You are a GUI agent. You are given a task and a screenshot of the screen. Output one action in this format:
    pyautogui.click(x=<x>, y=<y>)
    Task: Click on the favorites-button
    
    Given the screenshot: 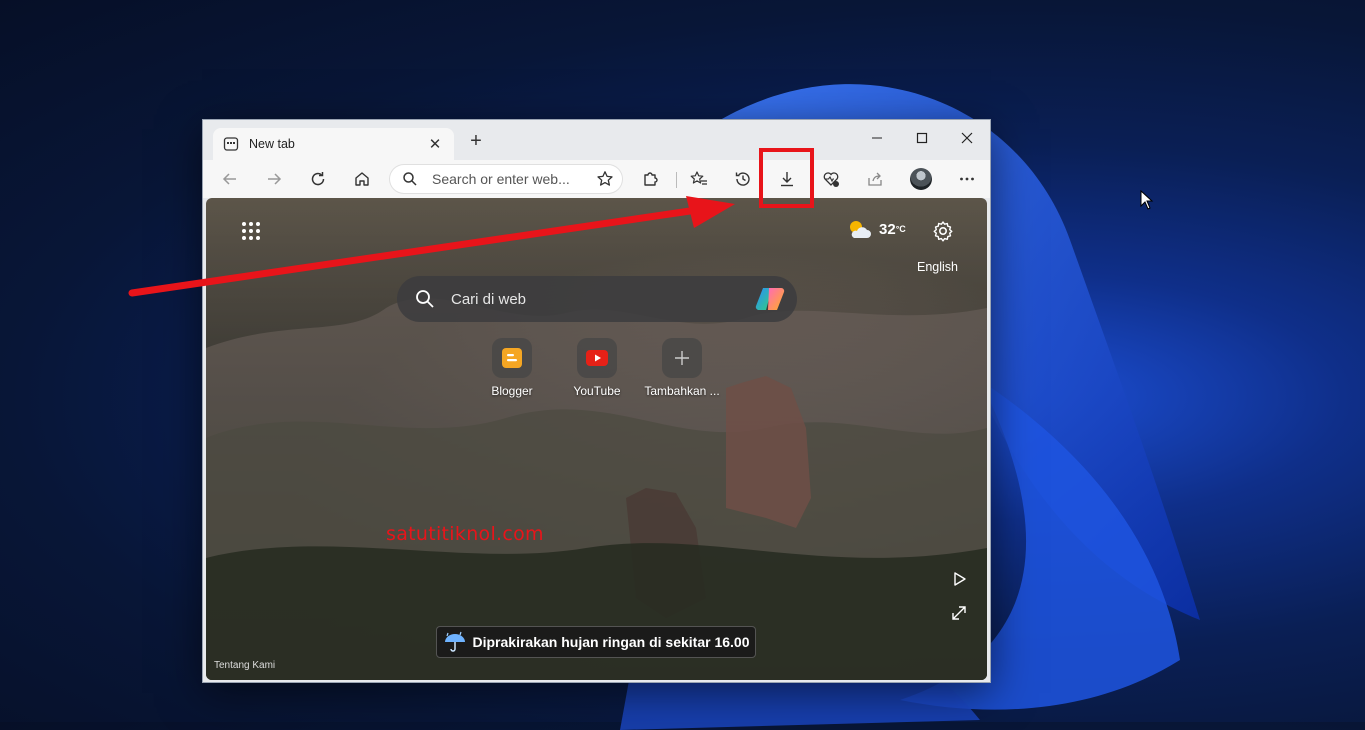 What is the action you would take?
    pyautogui.click(x=699, y=179)
    